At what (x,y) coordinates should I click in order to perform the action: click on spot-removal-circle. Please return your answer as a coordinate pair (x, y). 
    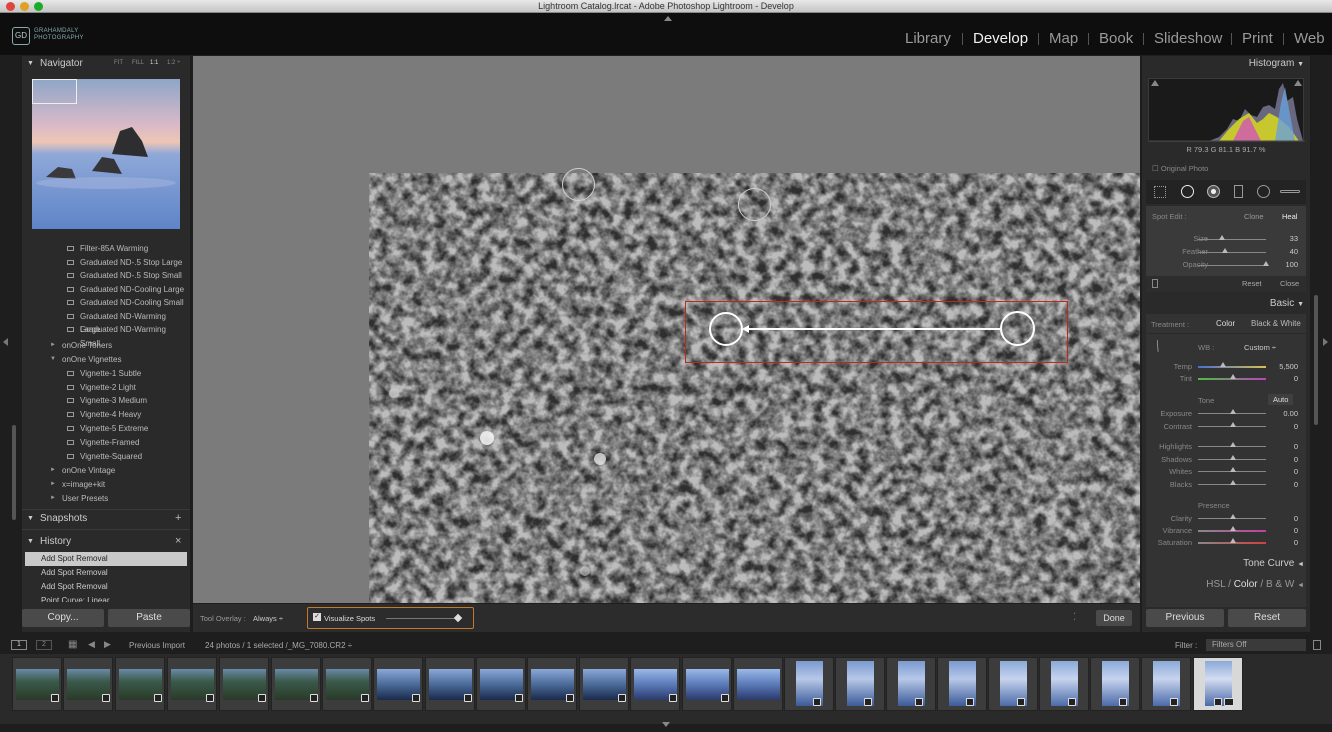
    Looking at the image, I should click on (578, 184).